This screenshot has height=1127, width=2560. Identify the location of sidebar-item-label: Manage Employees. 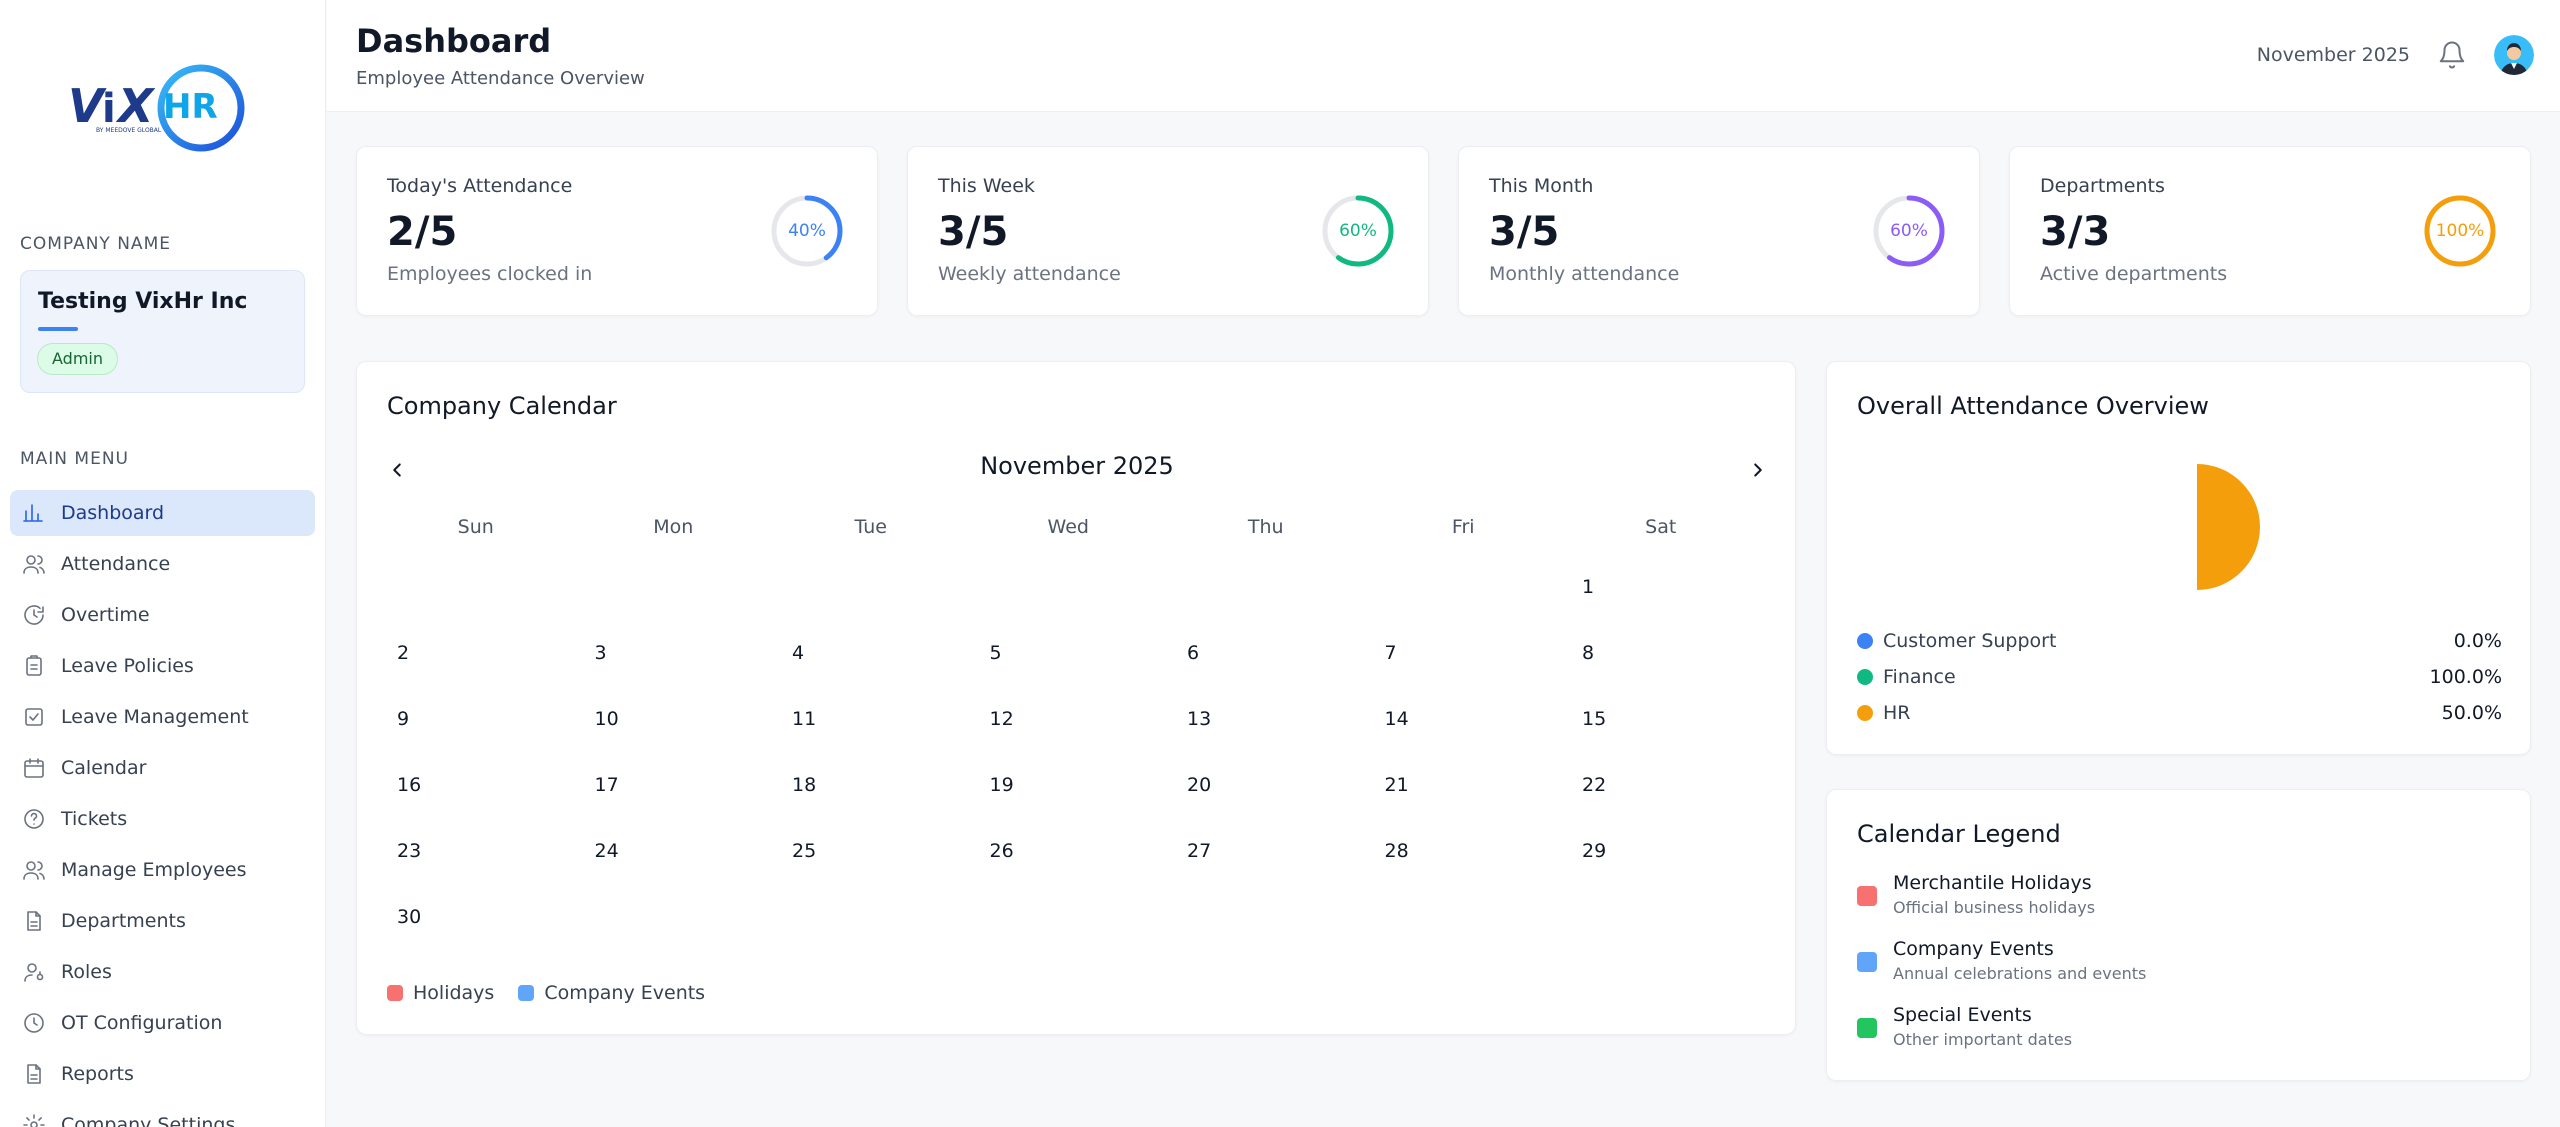
(154, 870).